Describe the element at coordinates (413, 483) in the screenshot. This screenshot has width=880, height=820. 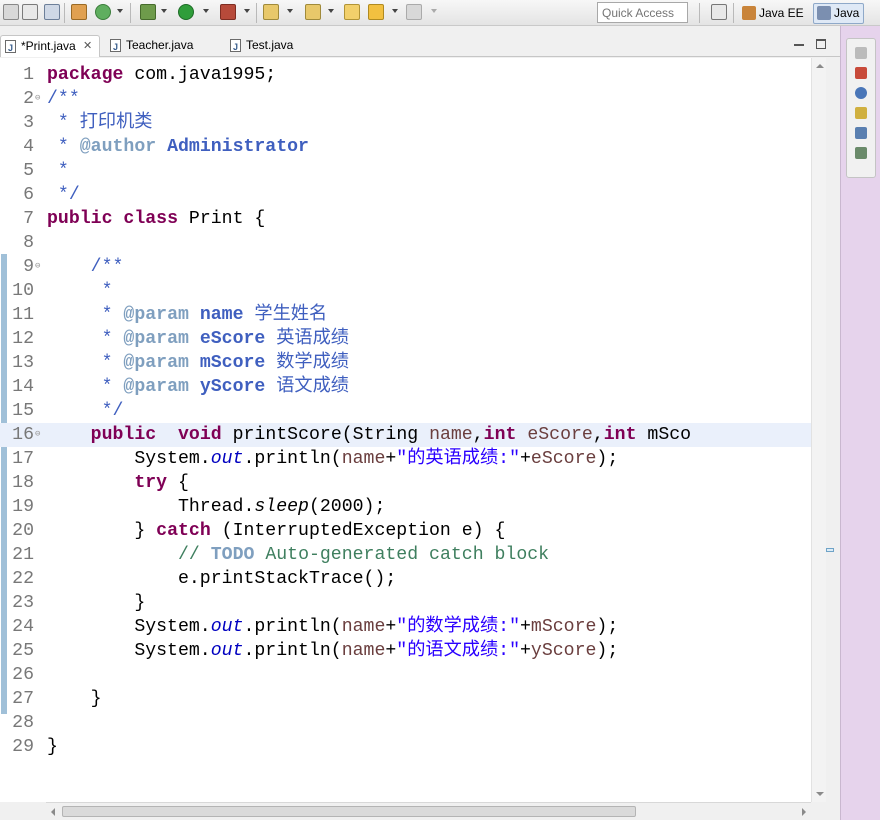
I see `code-line: 18 try {` at that location.